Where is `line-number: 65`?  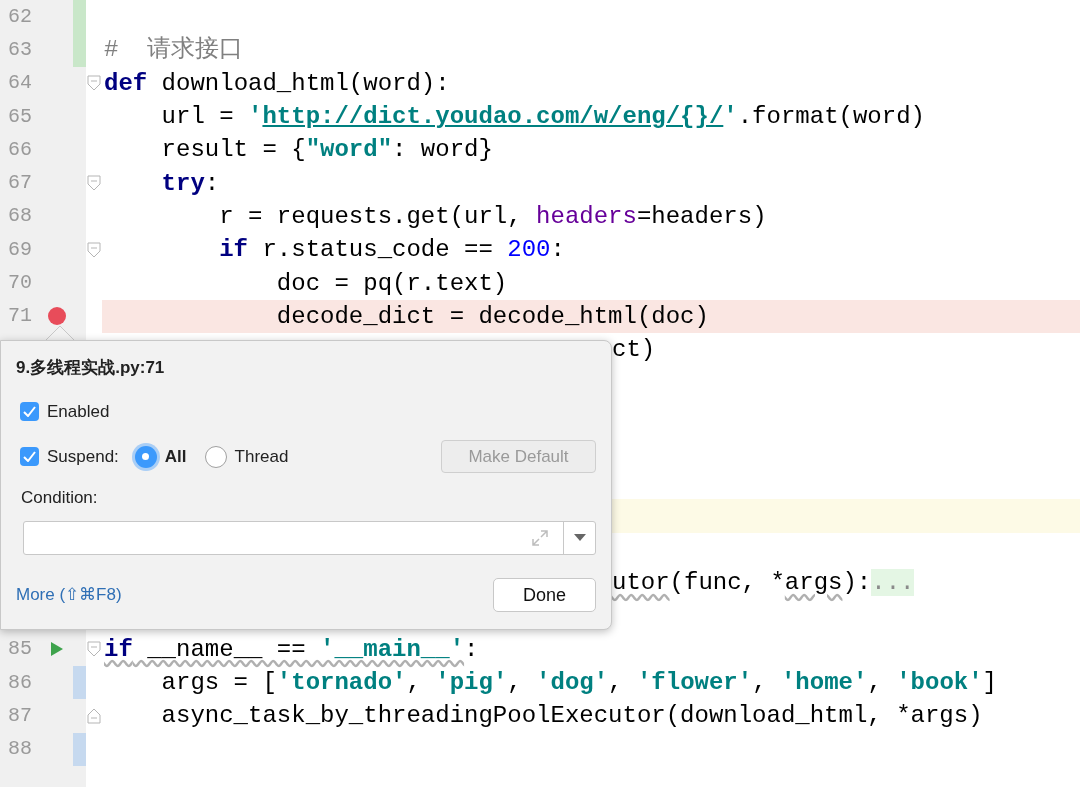
line-number: 65 is located at coordinates (20, 116).